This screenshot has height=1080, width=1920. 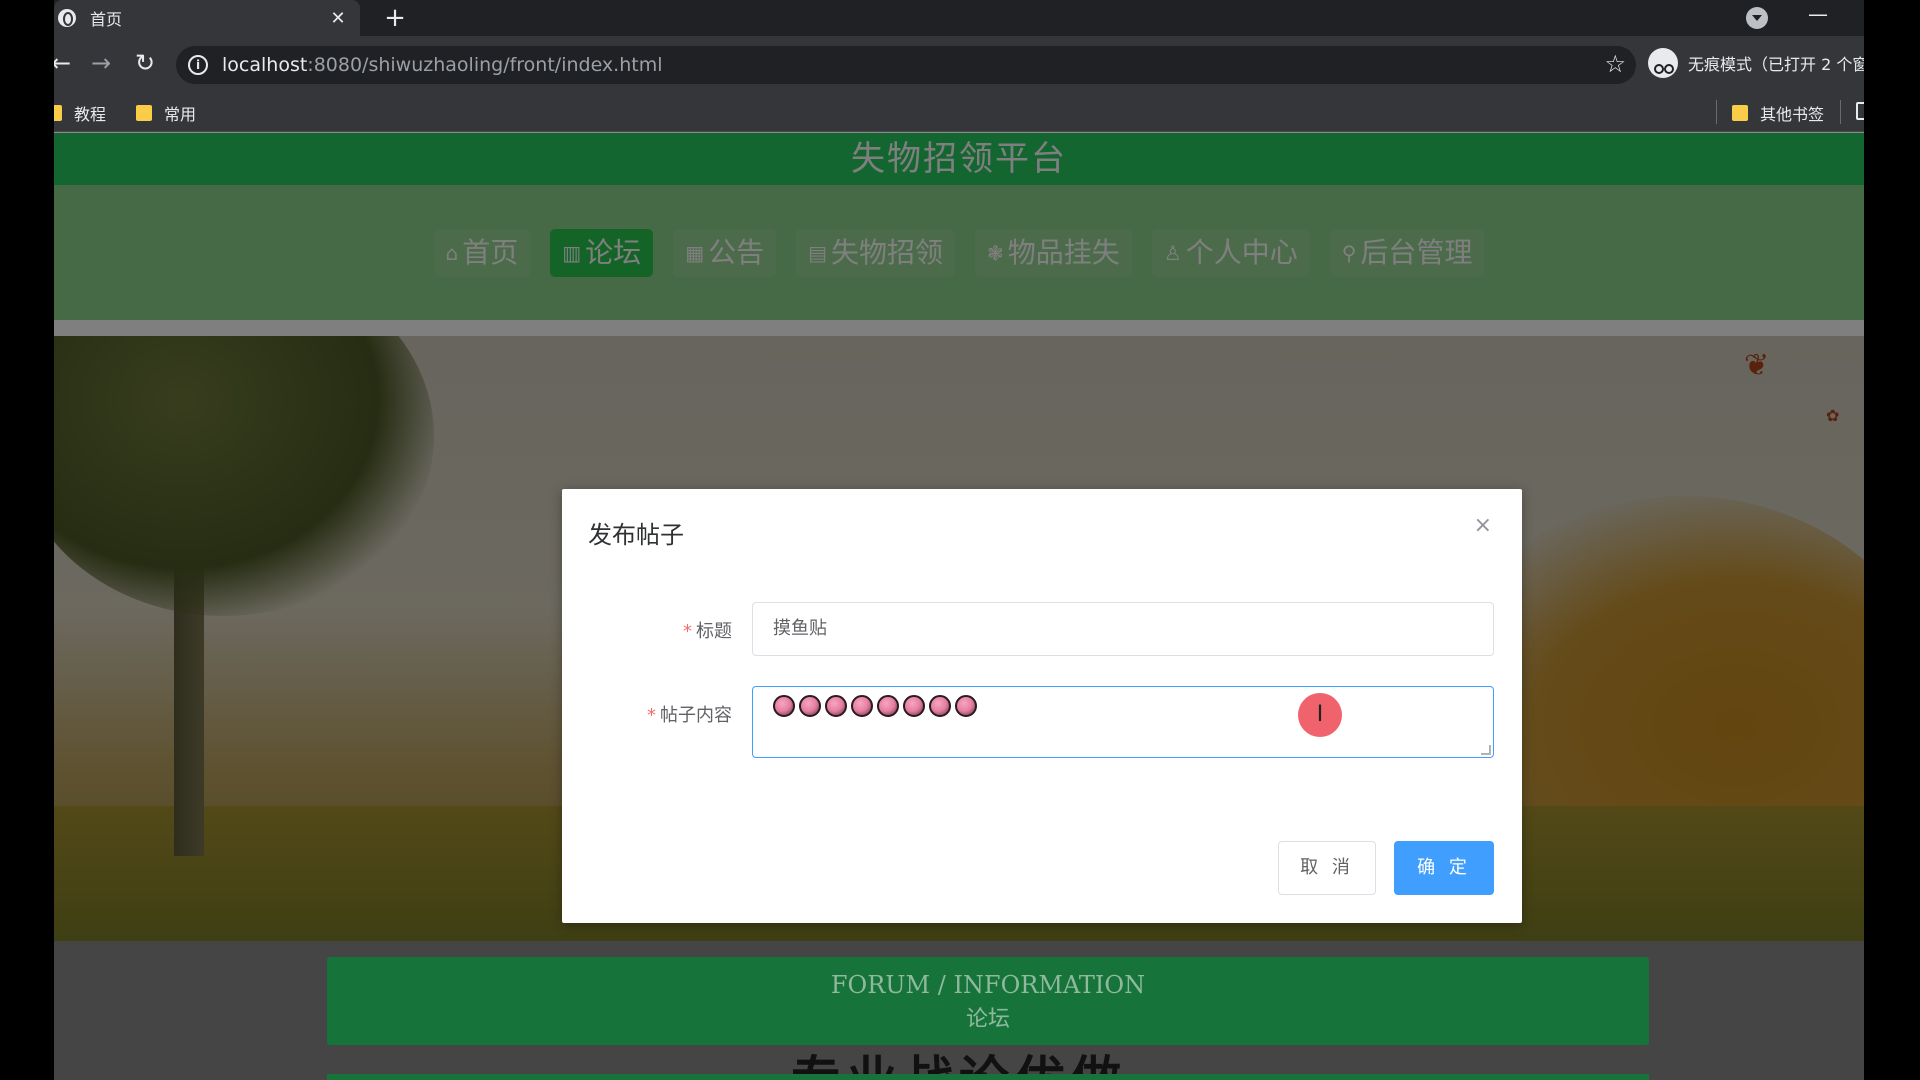 What do you see at coordinates (338, 18) in the screenshot?
I see `tab-close-icon: ✕` at bounding box center [338, 18].